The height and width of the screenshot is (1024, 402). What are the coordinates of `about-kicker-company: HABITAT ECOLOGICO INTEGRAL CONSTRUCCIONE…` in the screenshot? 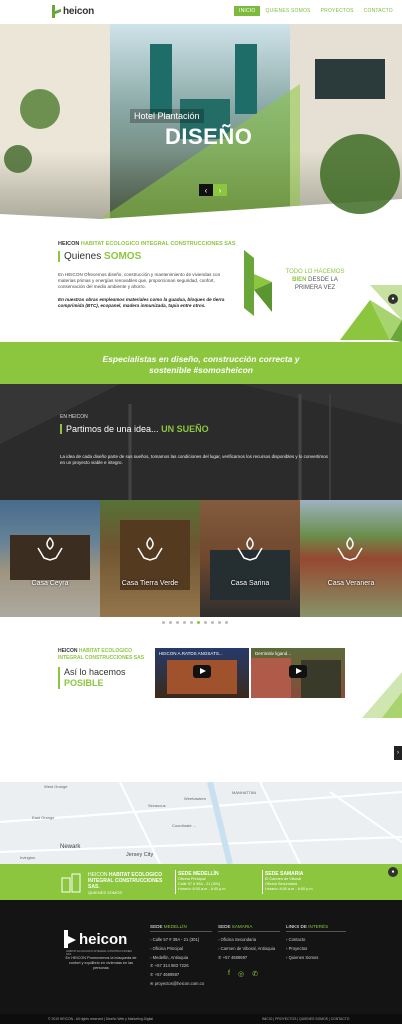 It's located at (158, 244).